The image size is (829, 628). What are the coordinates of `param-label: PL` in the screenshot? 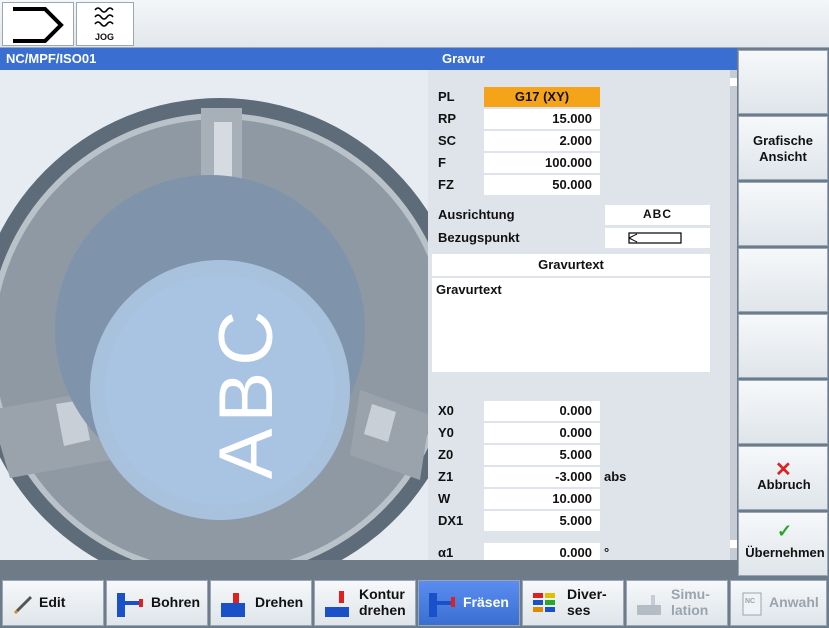 It's located at (446, 96).